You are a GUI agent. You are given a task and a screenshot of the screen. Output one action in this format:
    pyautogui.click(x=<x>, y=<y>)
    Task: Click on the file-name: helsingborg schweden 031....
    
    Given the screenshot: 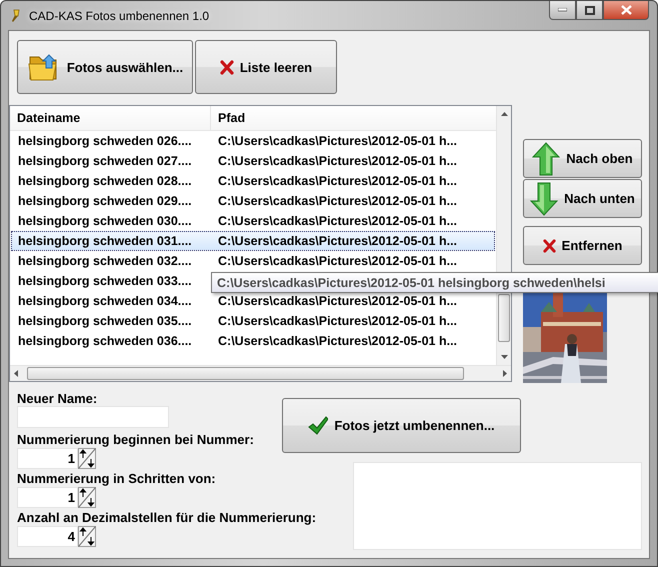 What is the action you would take?
    pyautogui.click(x=105, y=241)
    